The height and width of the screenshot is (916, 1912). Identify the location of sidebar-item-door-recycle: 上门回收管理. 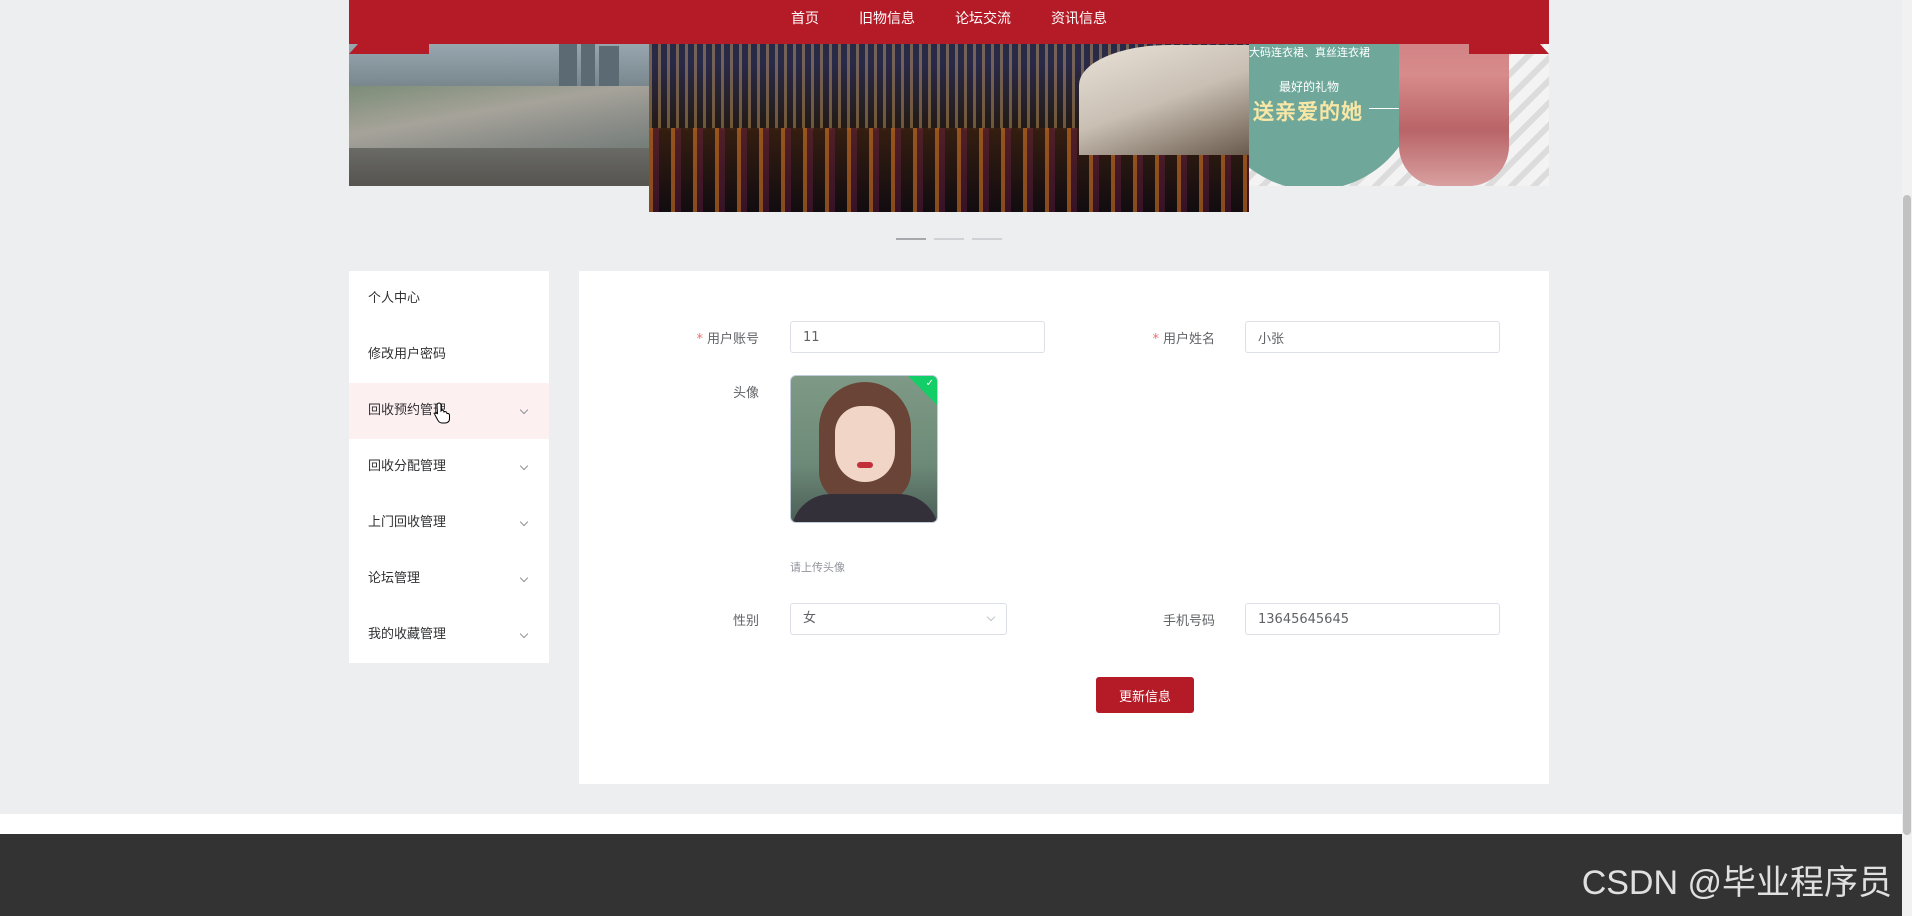
(449, 523).